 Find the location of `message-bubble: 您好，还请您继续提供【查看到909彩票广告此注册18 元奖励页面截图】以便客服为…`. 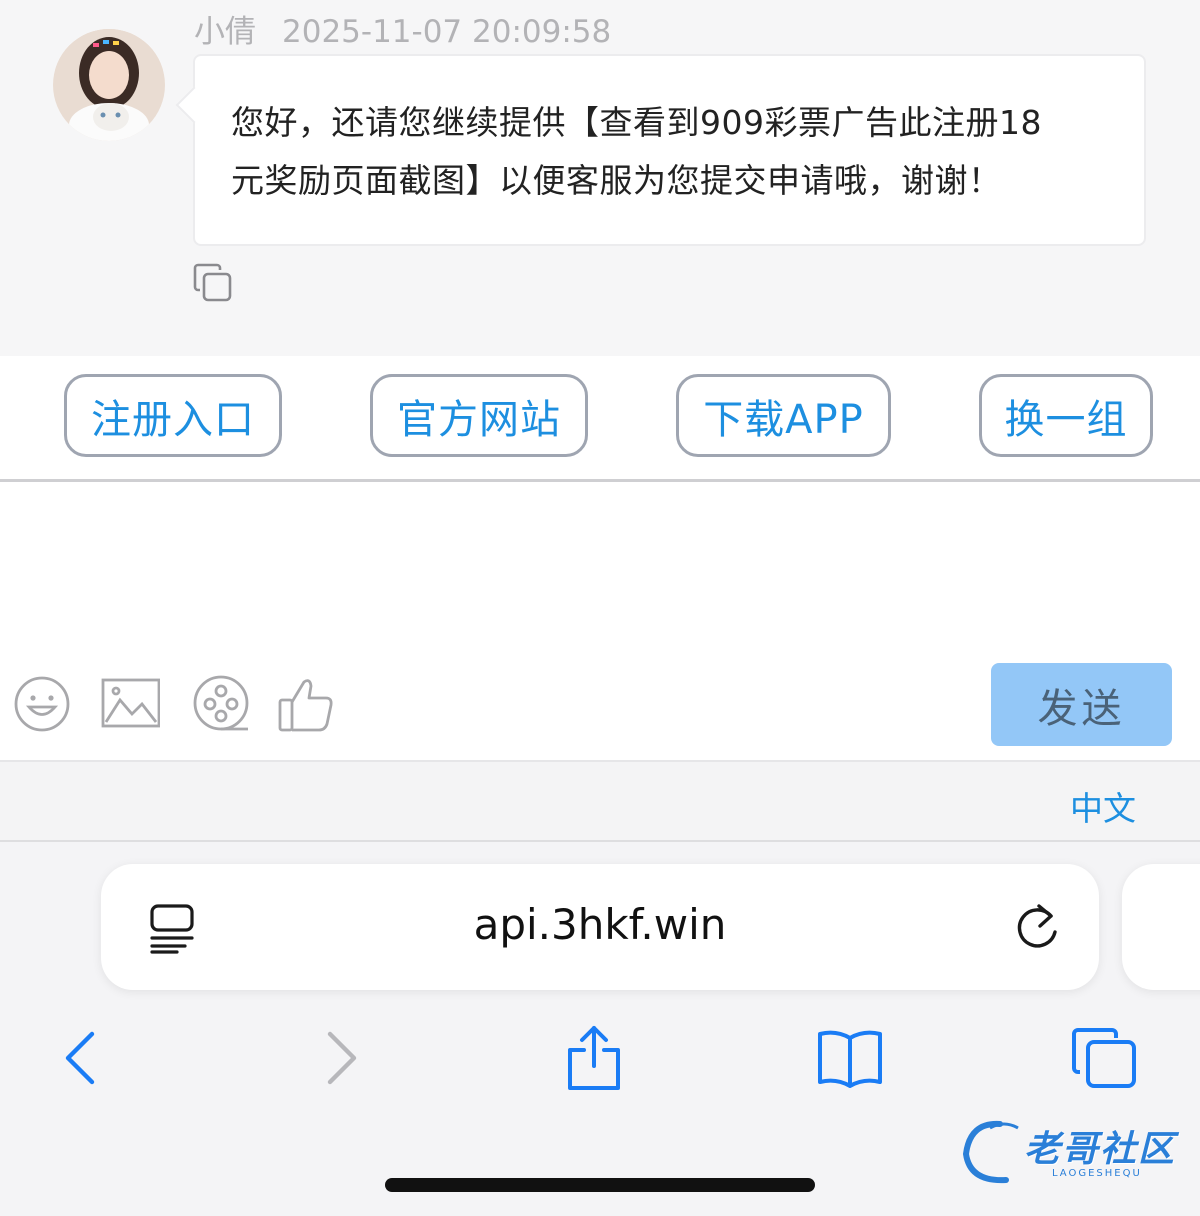

message-bubble: 您好，还请您继续提供【查看到909彩票广告此注册18 元奖励页面截图】以便客服为… is located at coordinates (669, 150).